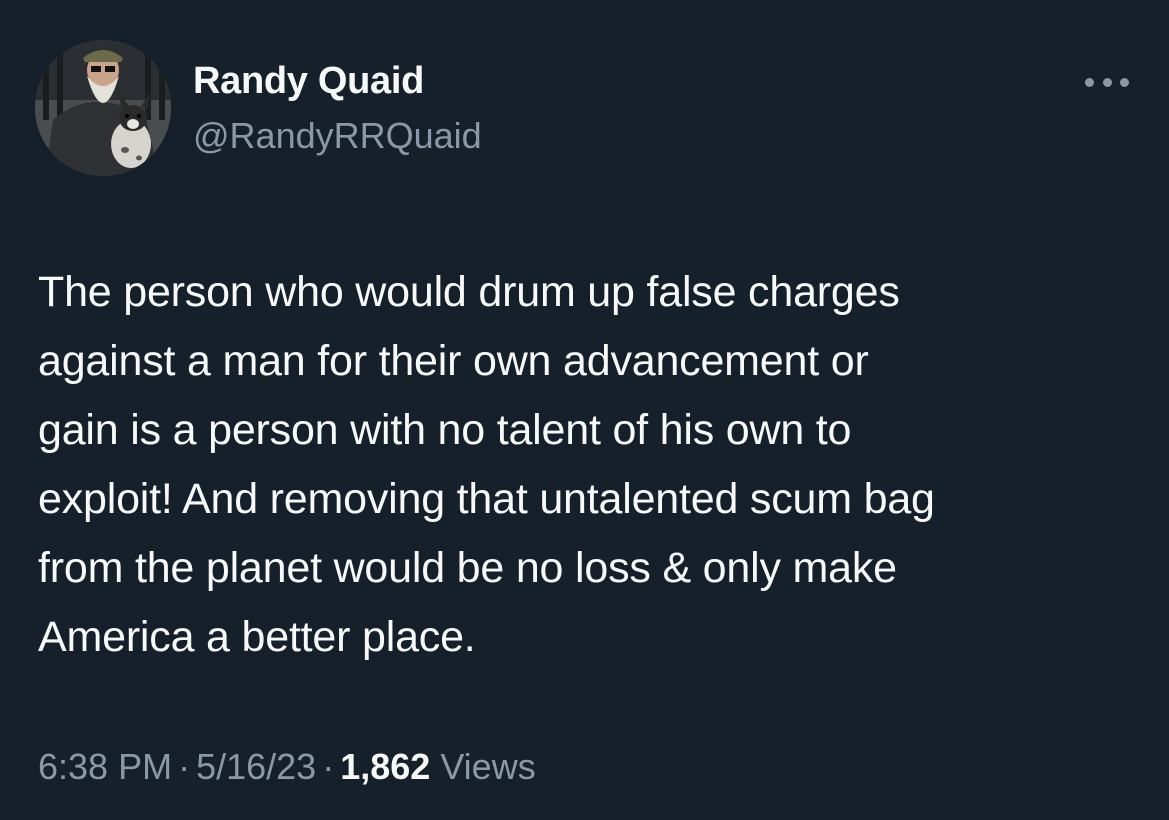 This screenshot has height=820, width=1169. Describe the element at coordinates (257, 637) in the screenshot. I see `tweet-text-line: America a better place.` at that location.